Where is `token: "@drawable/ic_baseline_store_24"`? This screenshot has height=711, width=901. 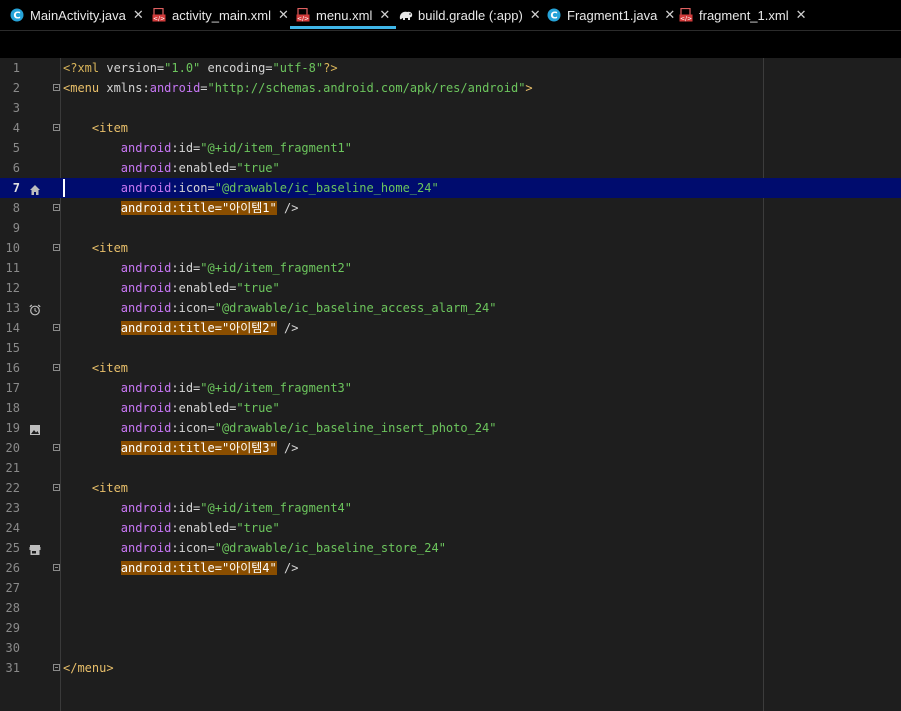 token: "@drawable/ic_baseline_store_24" is located at coordinates (330, 548).